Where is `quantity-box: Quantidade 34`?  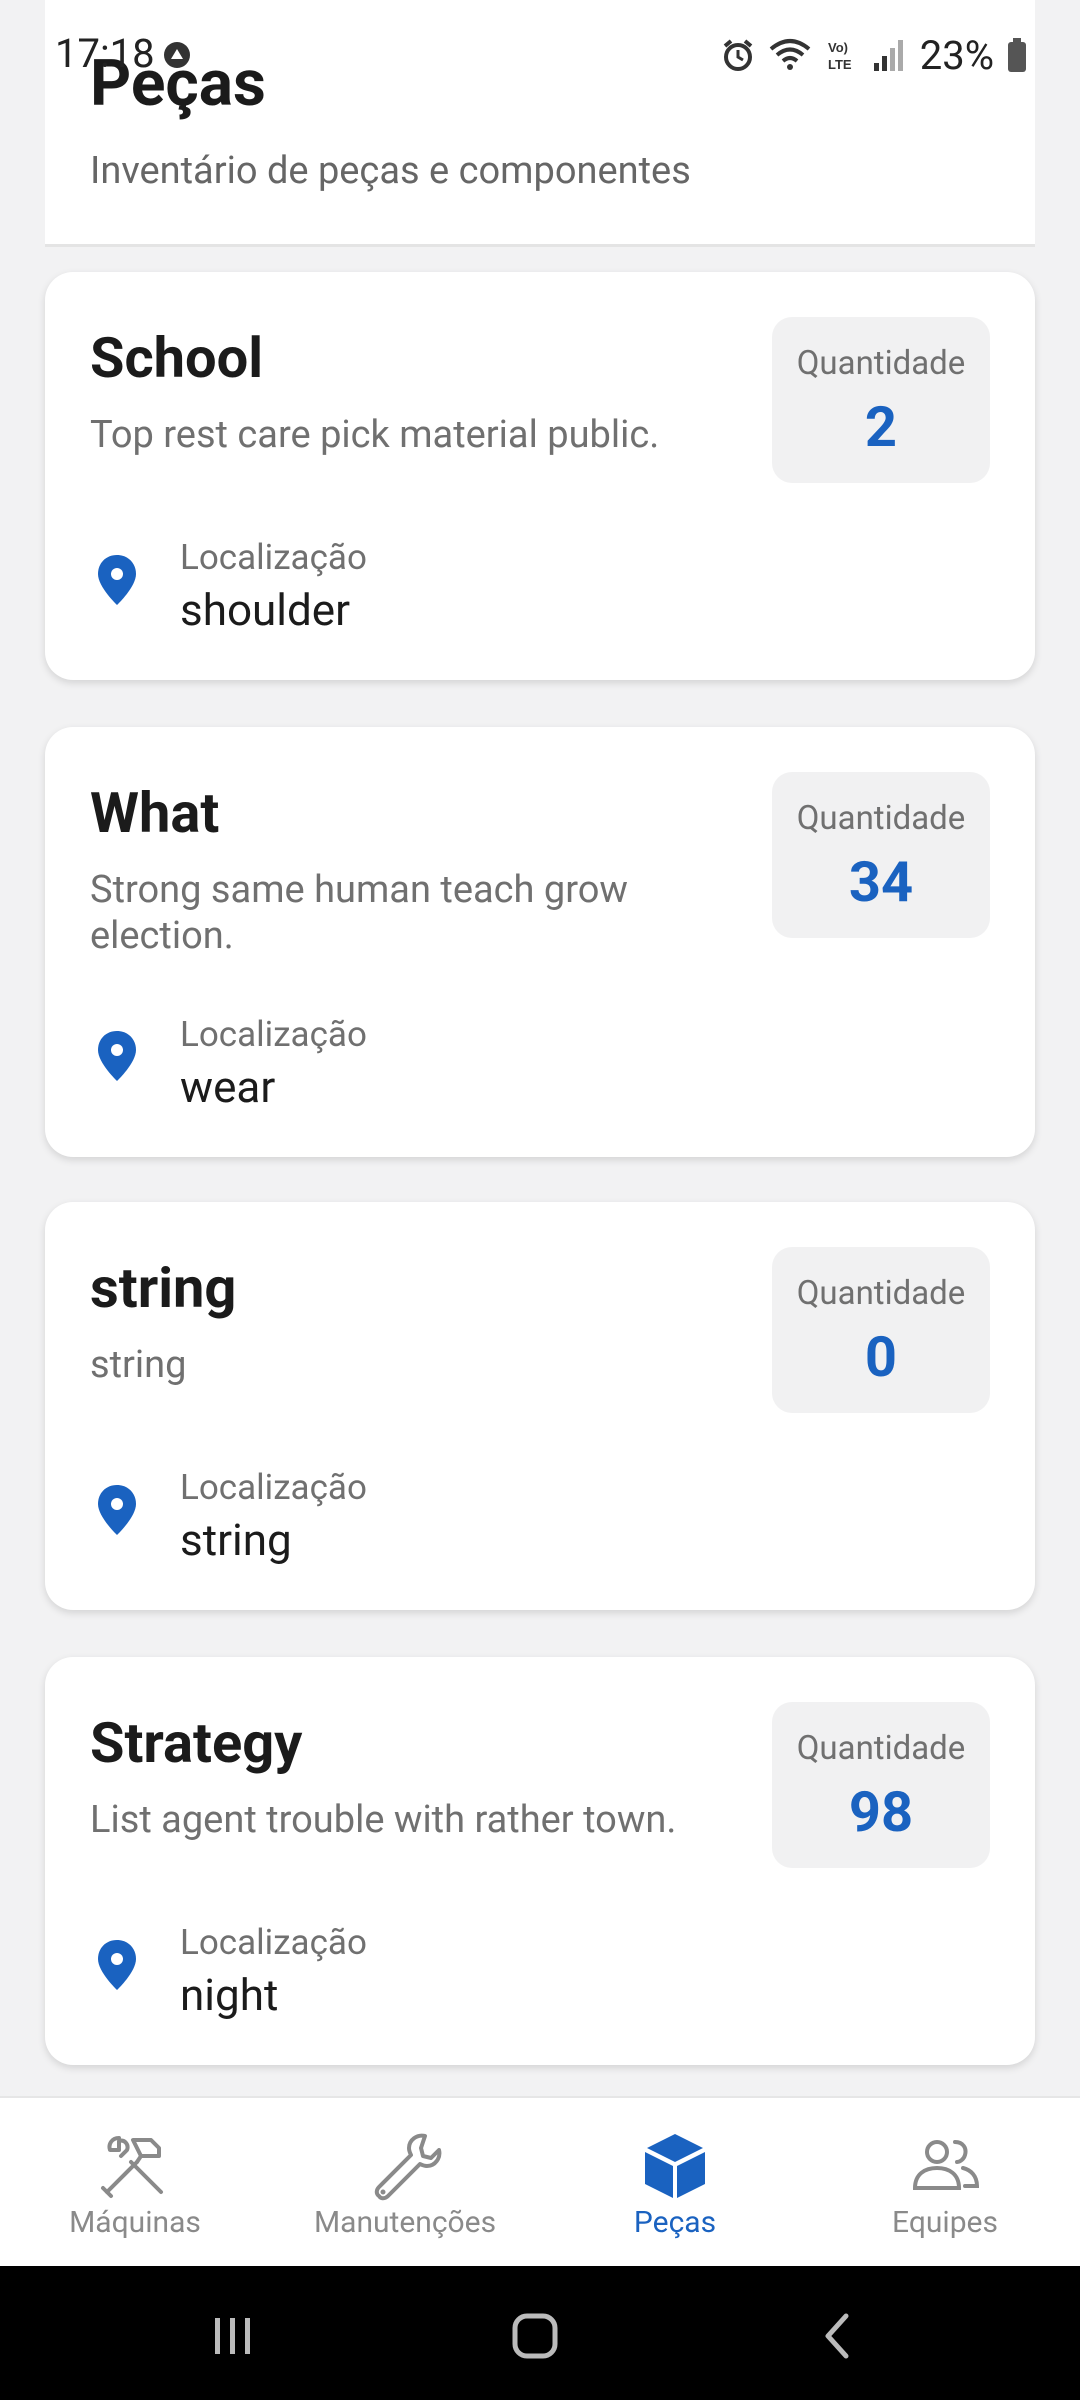
quantity-box: Quantidade 34 is located at coordinates (881, 855).